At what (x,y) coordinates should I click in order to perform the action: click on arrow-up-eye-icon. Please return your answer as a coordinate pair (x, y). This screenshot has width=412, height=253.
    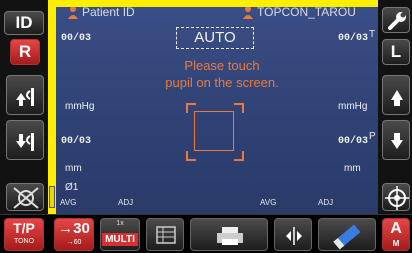
    Looking at the image, I should click on (25, 97).